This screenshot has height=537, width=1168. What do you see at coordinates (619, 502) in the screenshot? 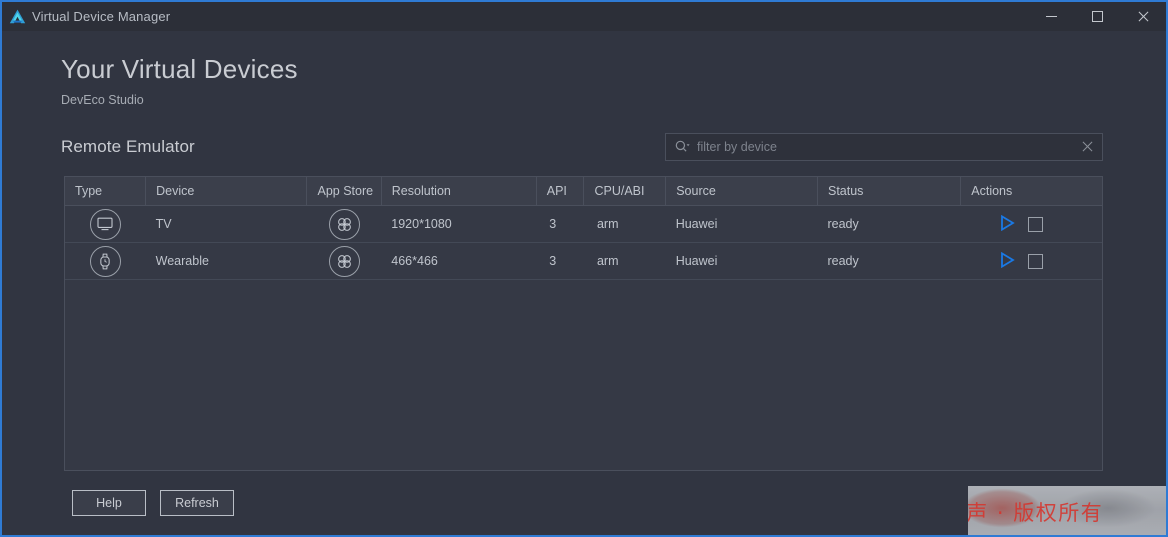
I see `footer-buttons: Help Refresh` at bounding box center [619, 502].